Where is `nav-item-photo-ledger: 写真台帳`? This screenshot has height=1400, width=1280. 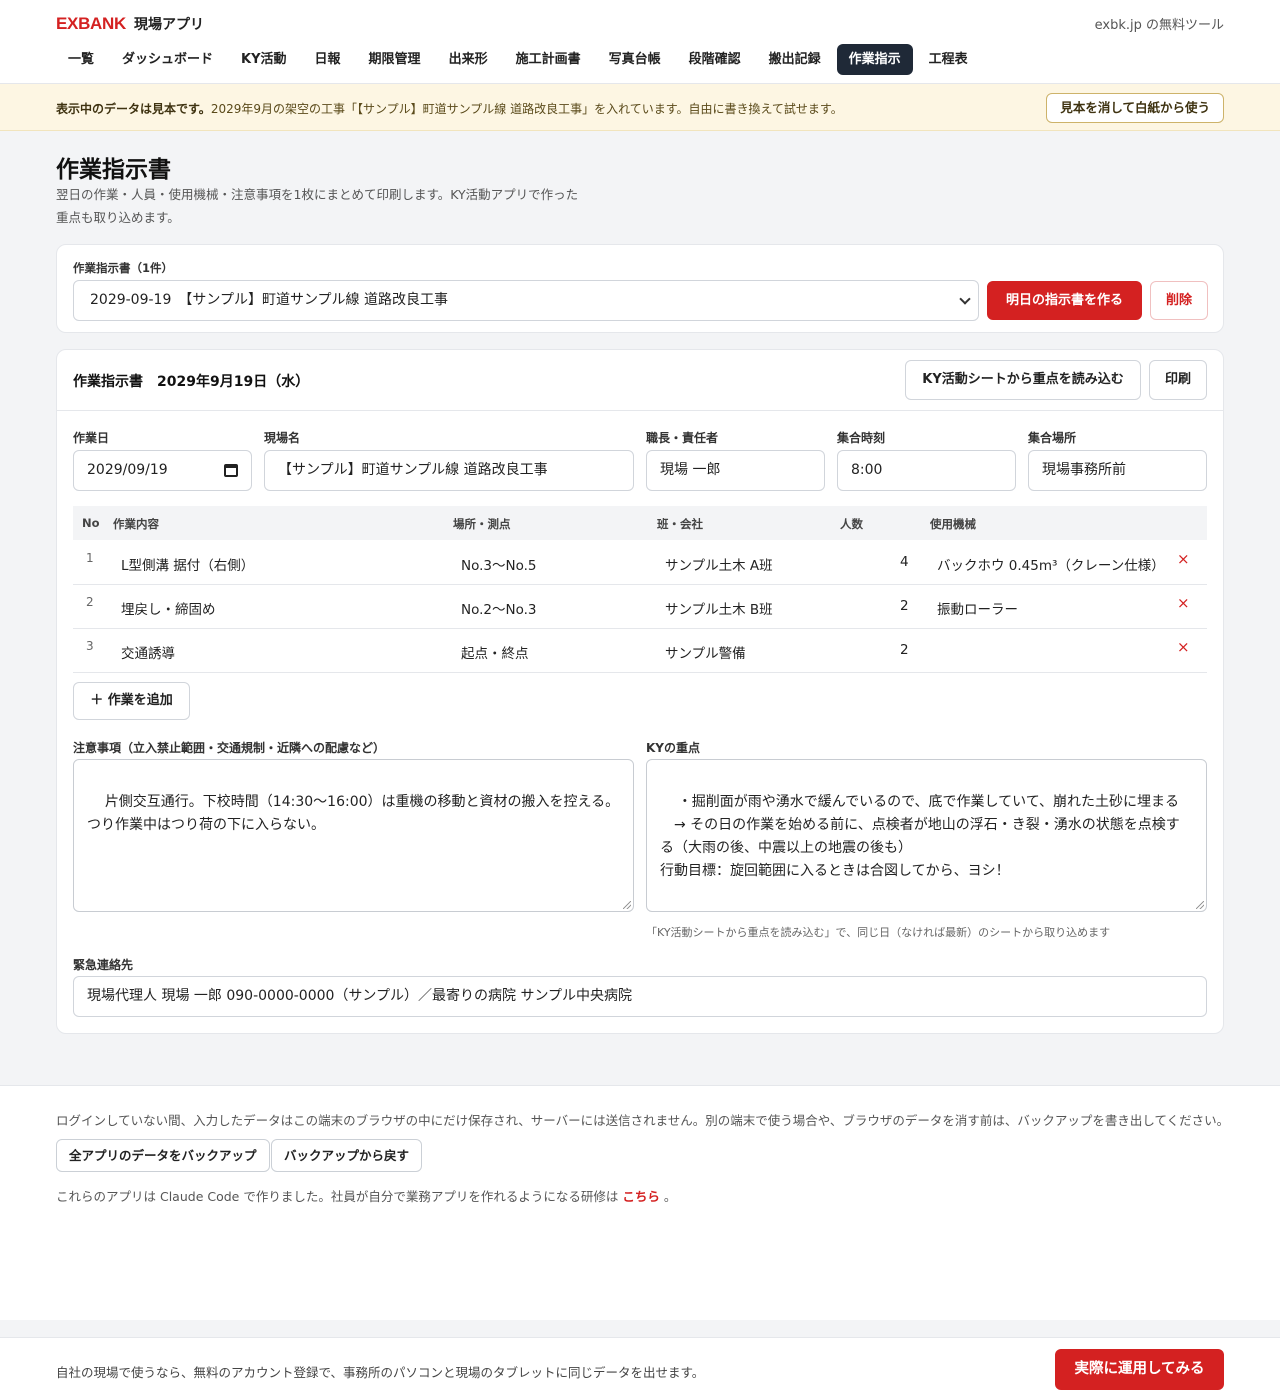
nav-item-photo-ledger: 写真台帳 is located at coordinates (635, 59).